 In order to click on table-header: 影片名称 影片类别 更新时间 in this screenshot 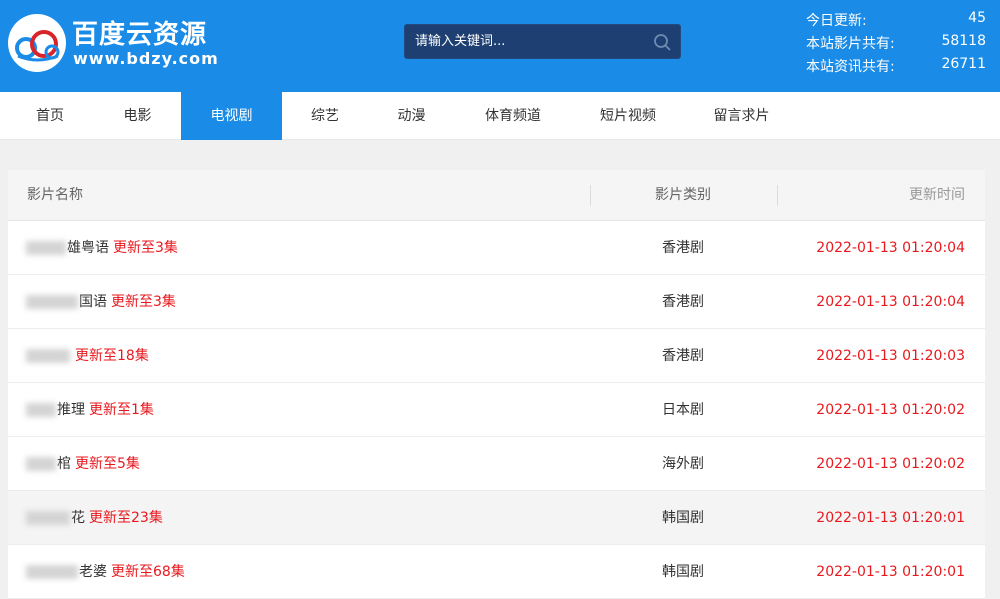, I will do `click(496, 195)`.